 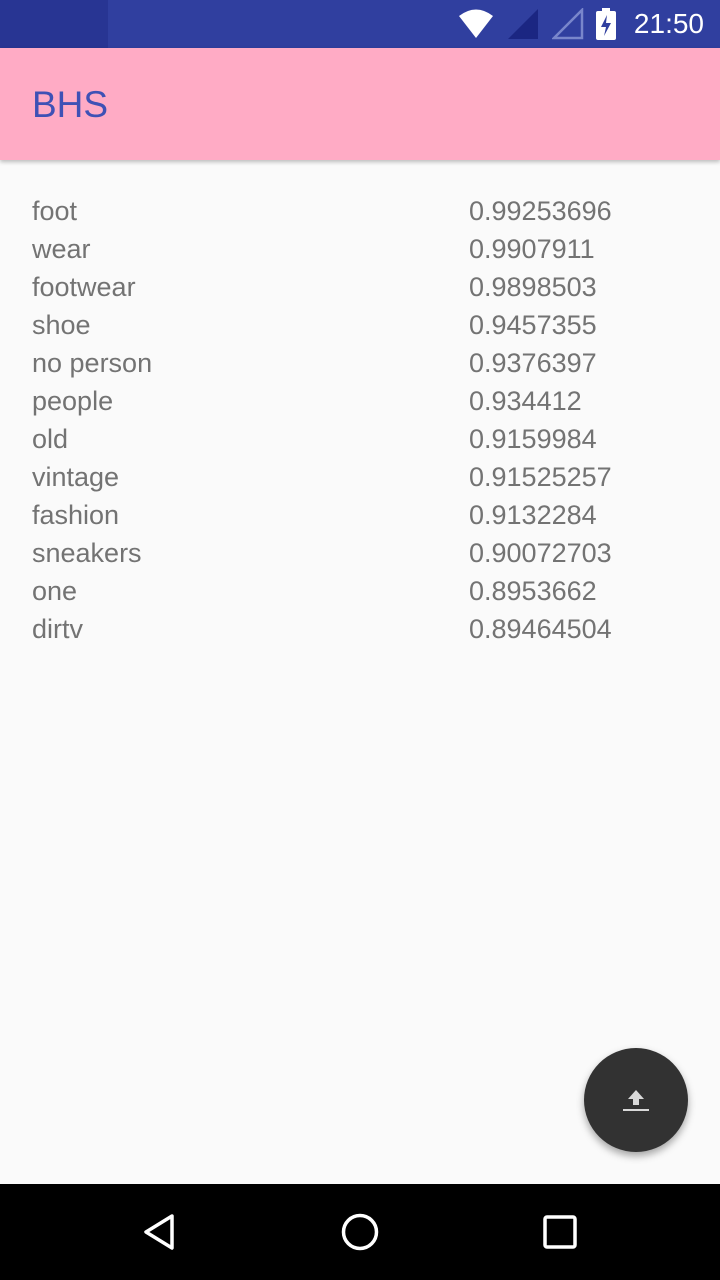 What do you see at coordinates (360, 591) in the screenshot?
I see `list-item: one 0.8953662` at bounding box center [360, 591].